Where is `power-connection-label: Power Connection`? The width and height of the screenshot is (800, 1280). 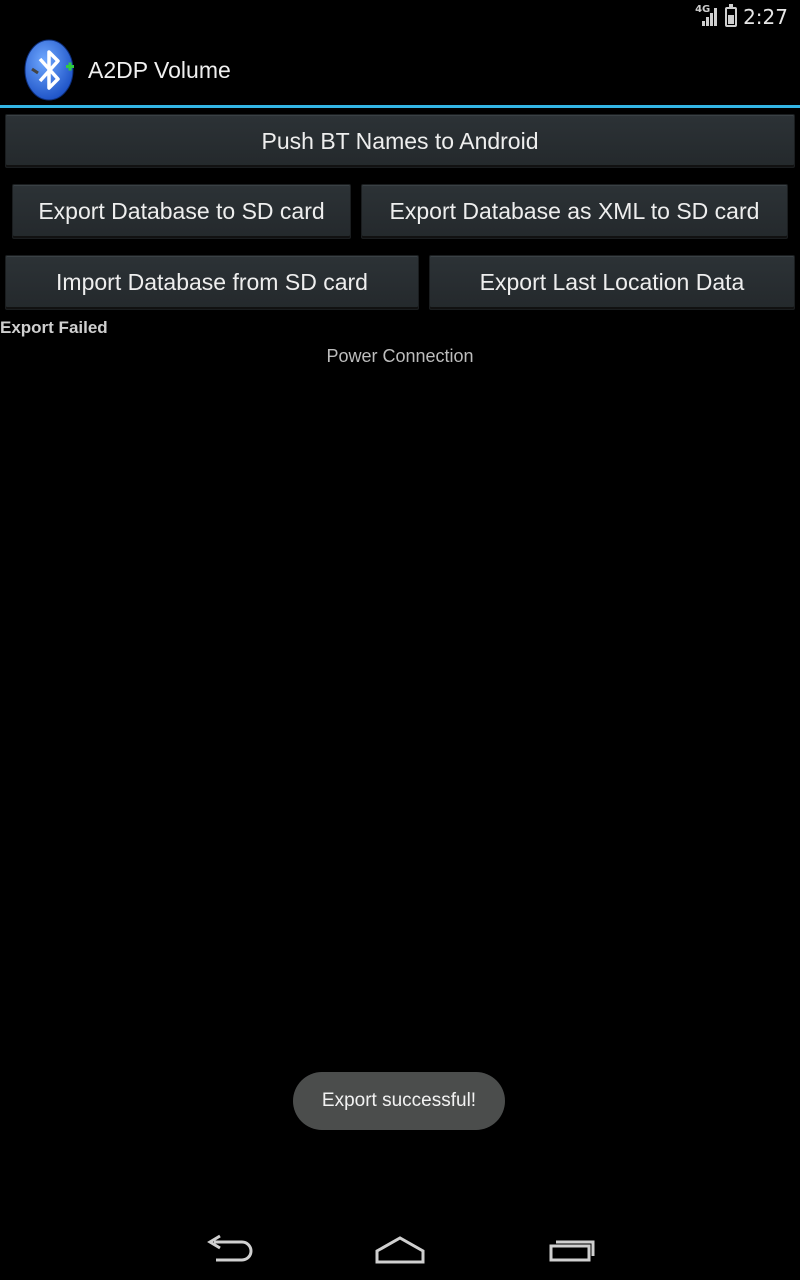 power-connection-label: Power Connection is located at coordinates (400, 356).